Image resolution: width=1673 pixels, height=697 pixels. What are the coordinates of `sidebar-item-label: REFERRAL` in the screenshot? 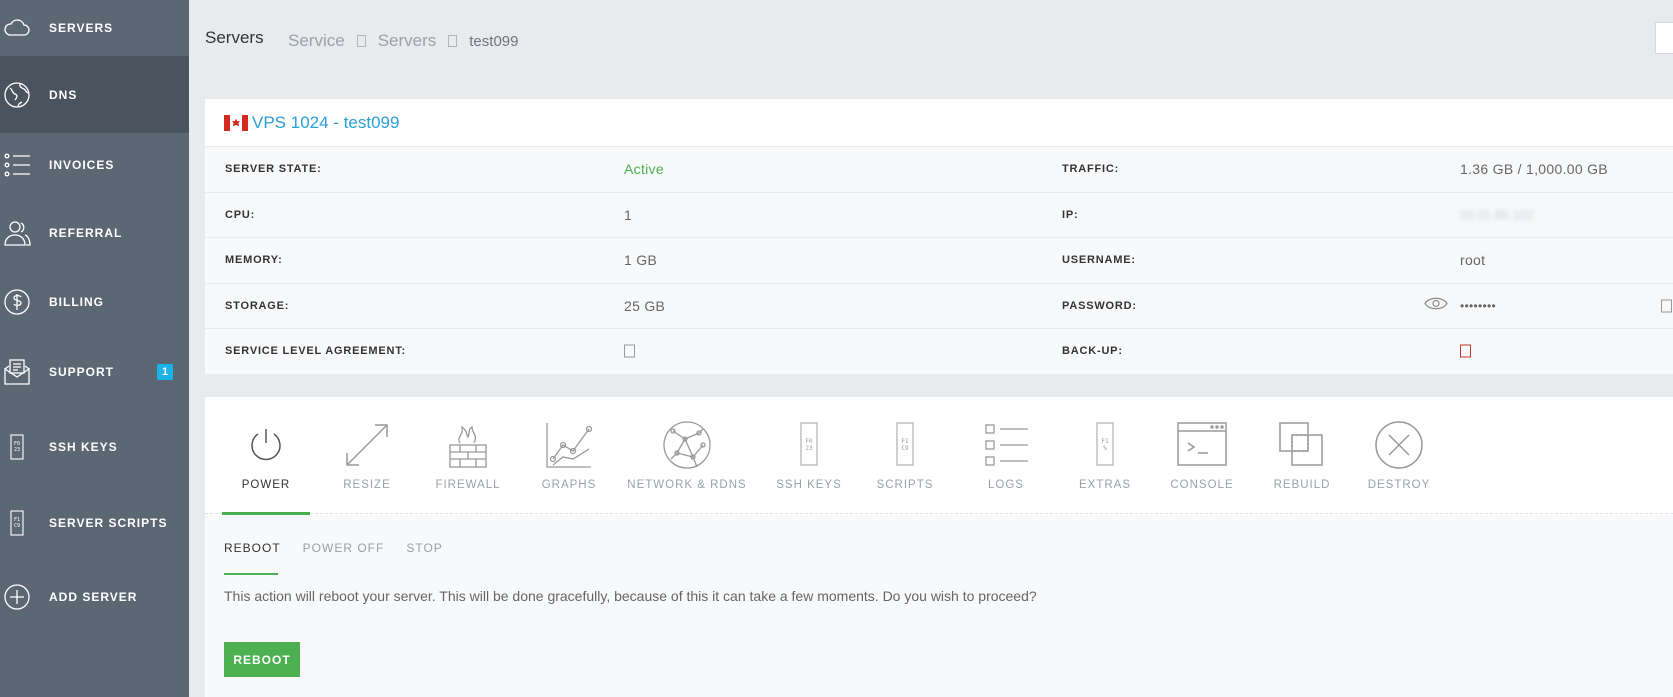 It's located at (86, 233).